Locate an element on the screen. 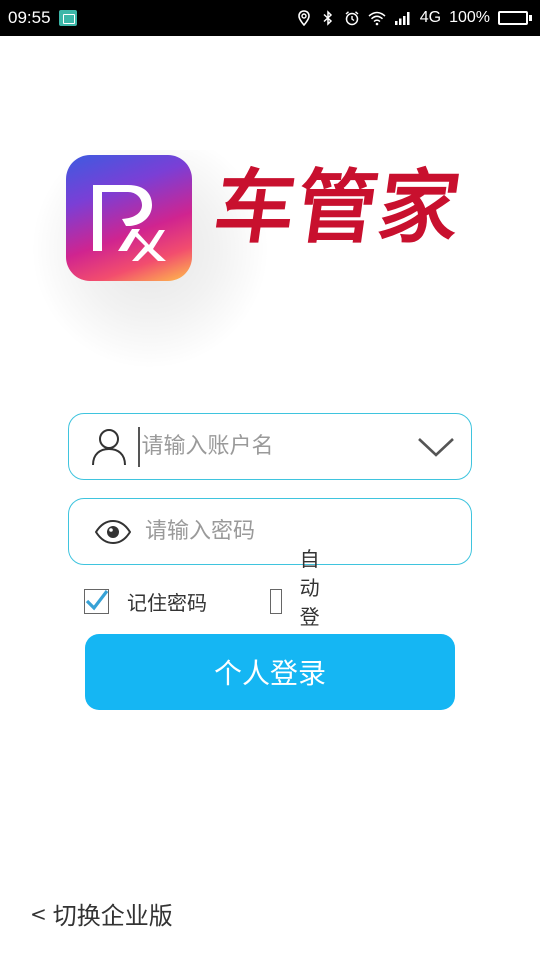 The image size is (540, 960). remember-password-label: 记住密码 is located at coordinates (167, 602).